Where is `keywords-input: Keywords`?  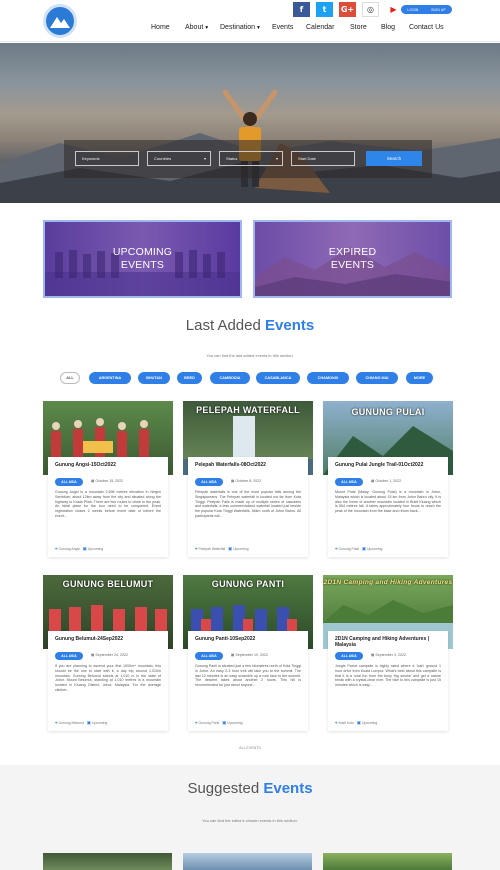
keywords-input: Keywords is located at coordinates (107, 158).